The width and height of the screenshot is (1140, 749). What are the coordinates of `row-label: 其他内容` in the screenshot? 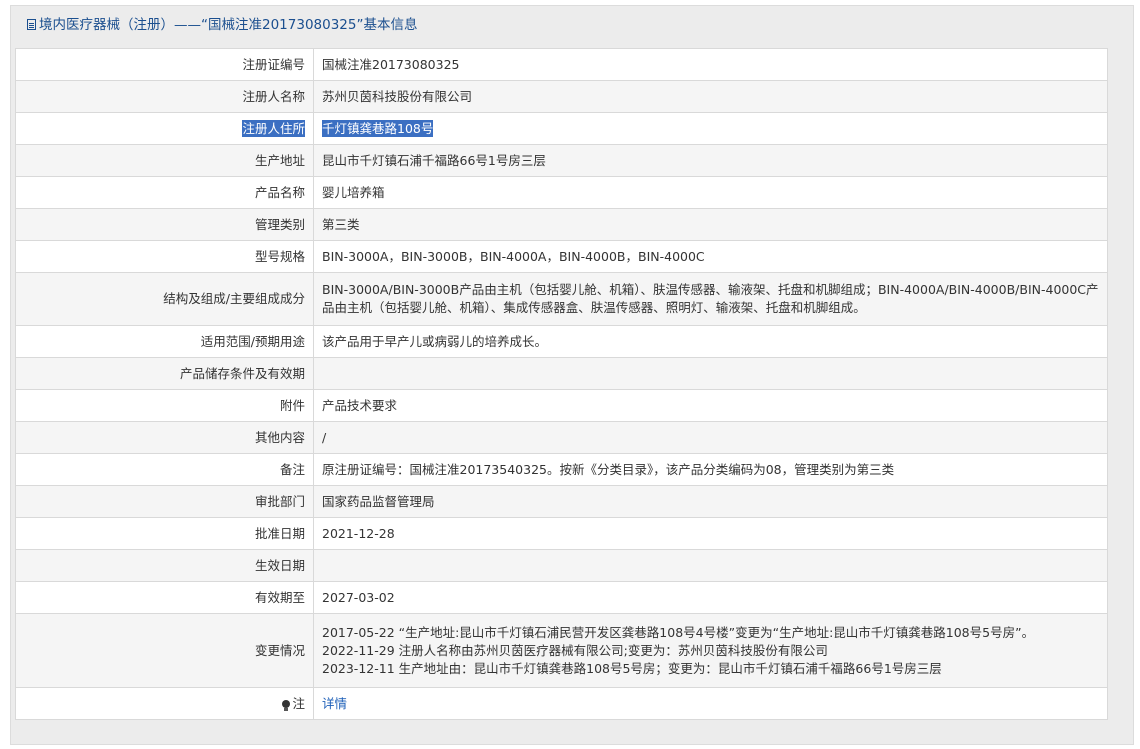 It's located at (164, 437).